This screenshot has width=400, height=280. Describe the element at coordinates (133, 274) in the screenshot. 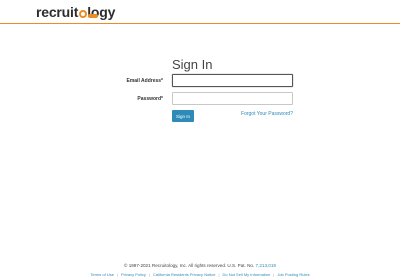

I see `privacy-policy-link: Privacy Policy` at that location.